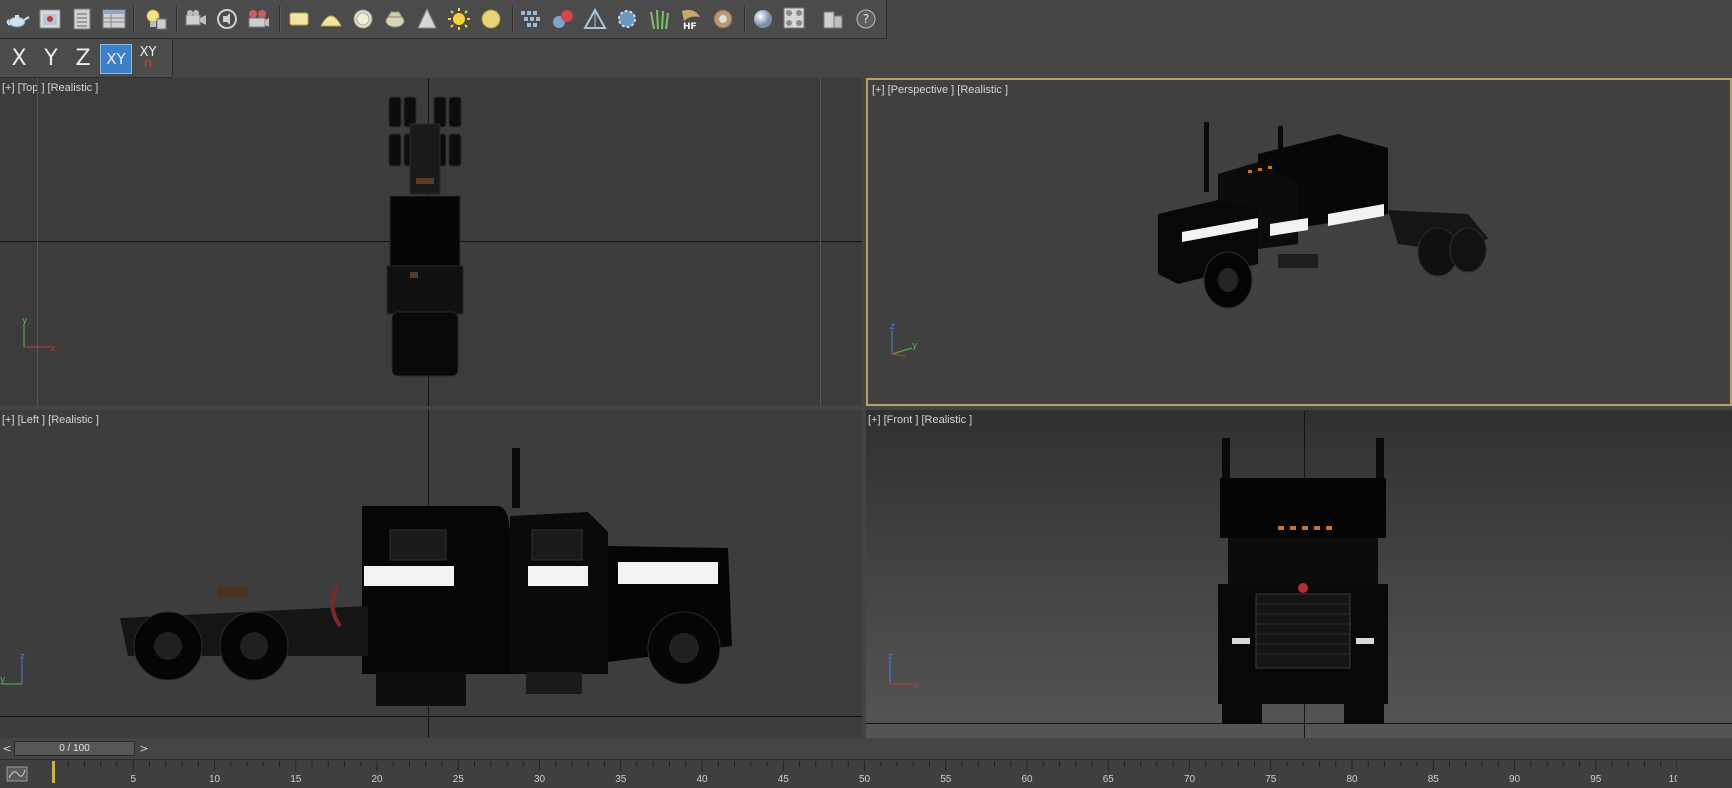 Image resolution: width=1732 pixels, height=788 pixels. Describe the element at coordinates (940, 90) in the screenshot. I see `viewport-label: [+] [Perspective ] [Realistic ]` at that location.